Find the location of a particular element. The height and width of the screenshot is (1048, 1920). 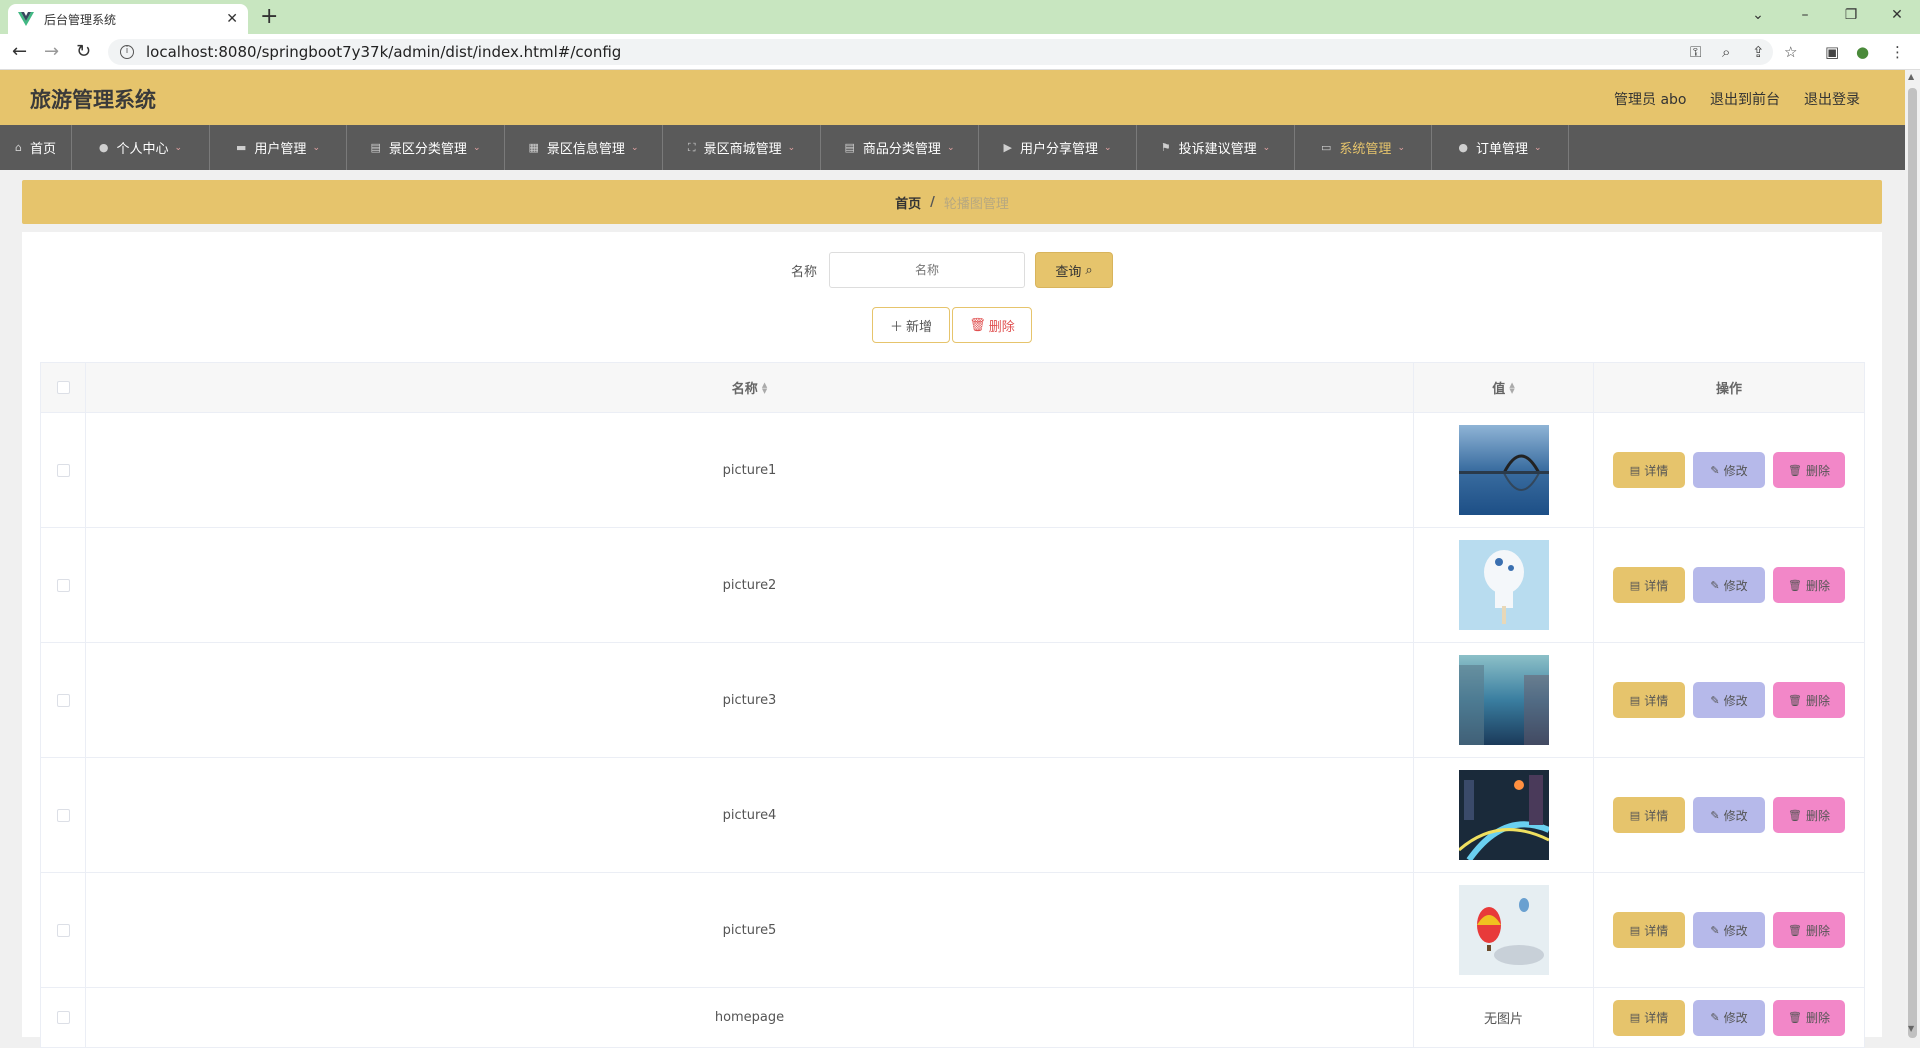

menu-item: ⚑ 投诉建议管理 ⌄ is located at coordinates (1216, 147).